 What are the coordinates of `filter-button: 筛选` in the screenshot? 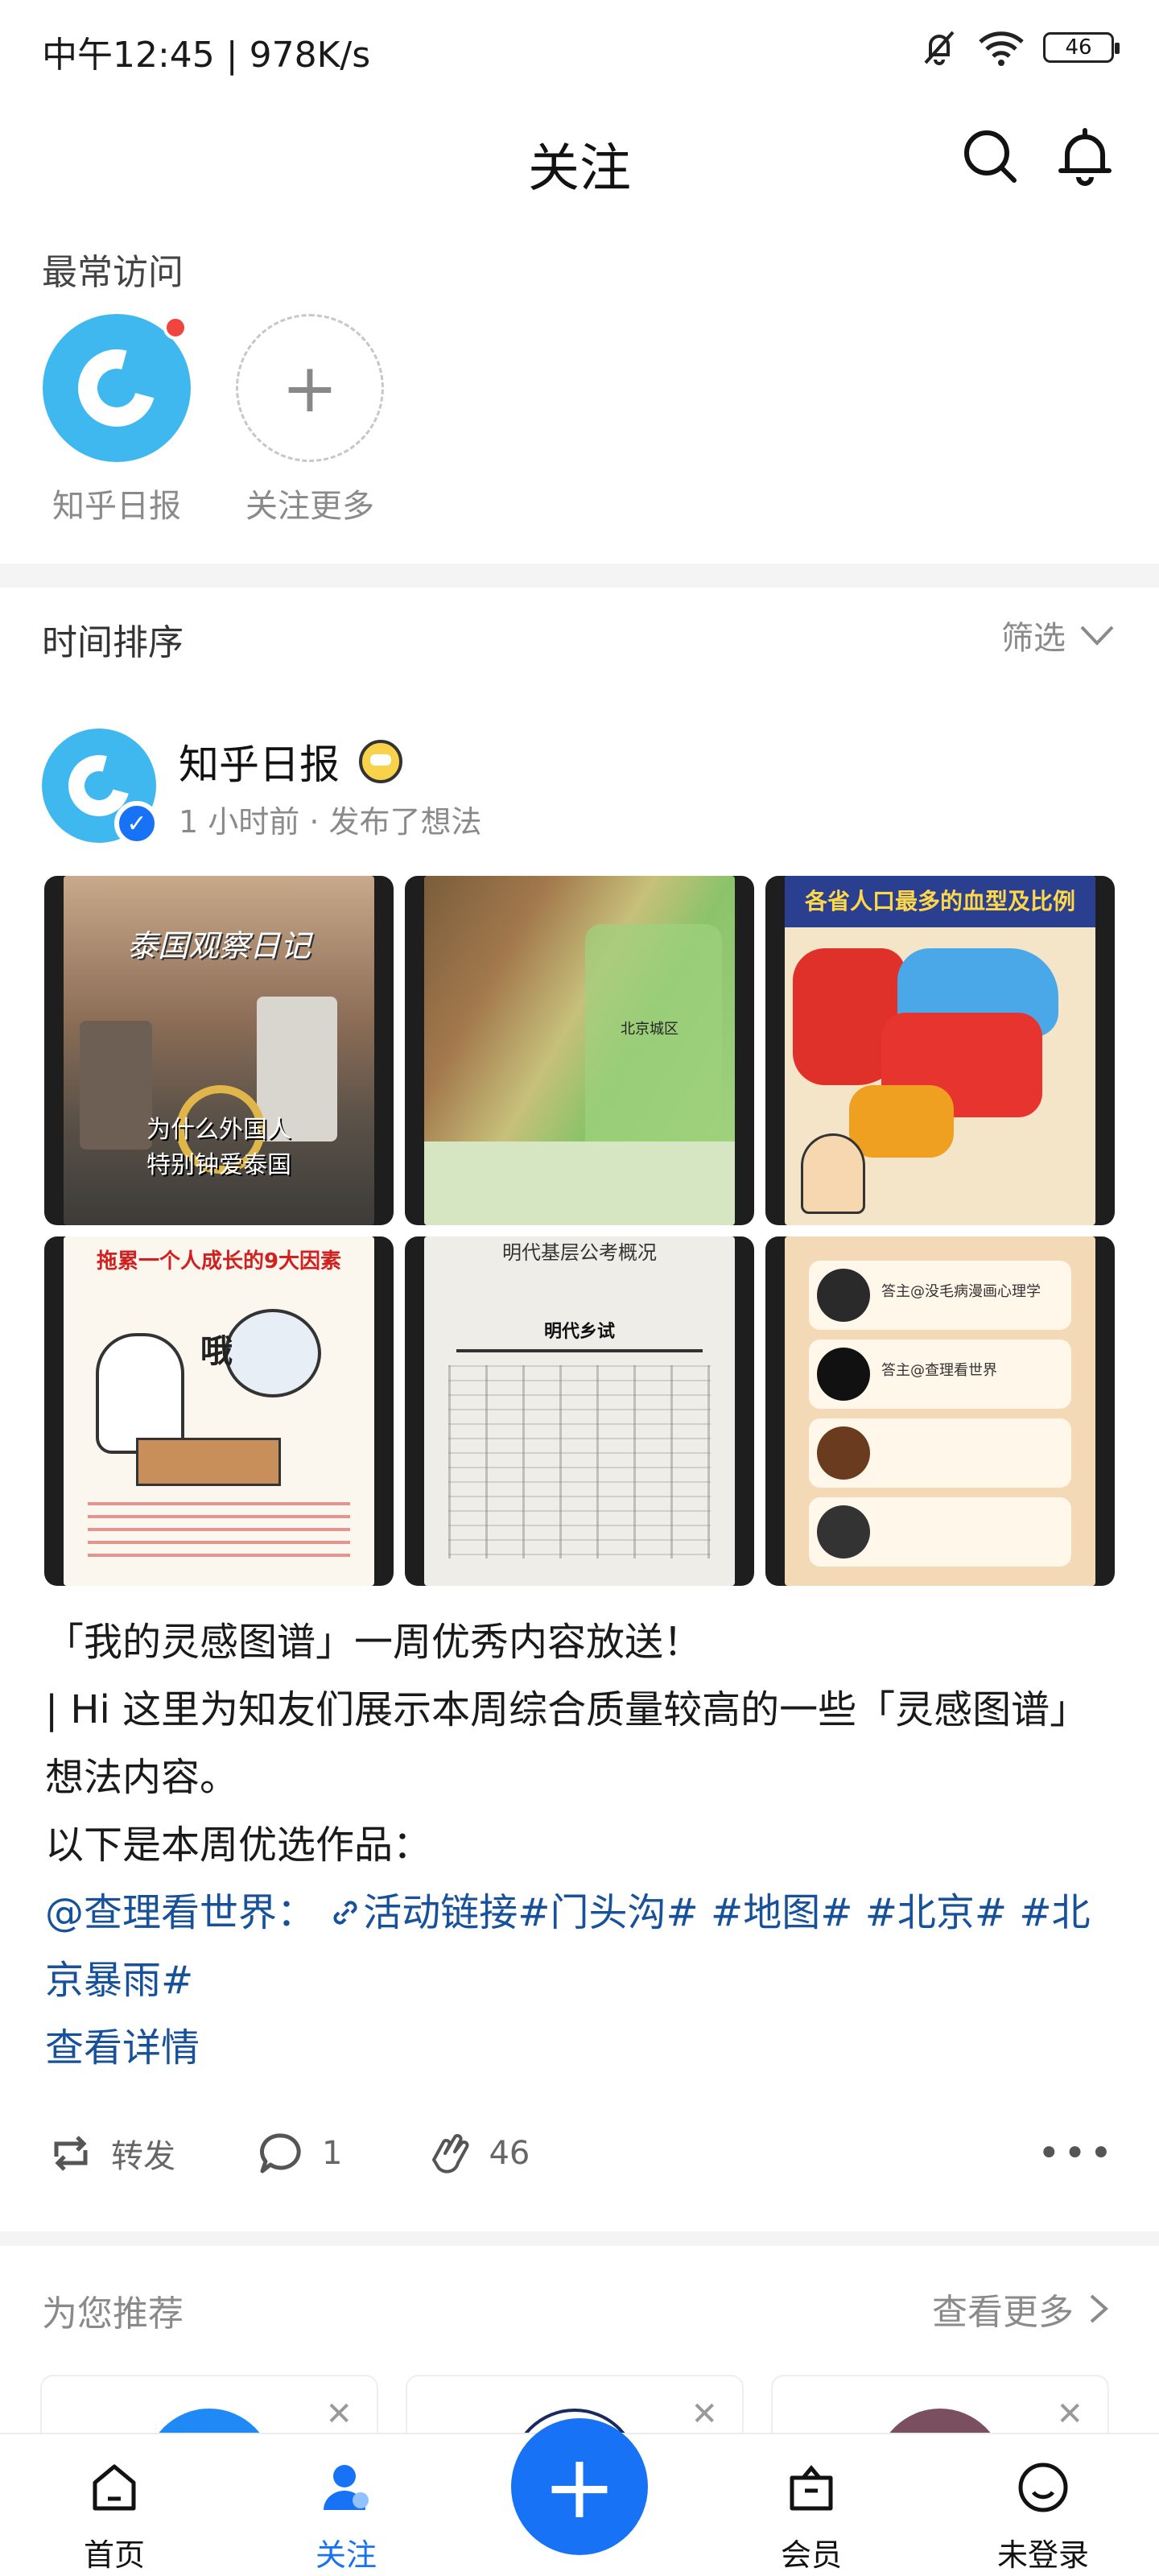 It's located at (1059, 635).